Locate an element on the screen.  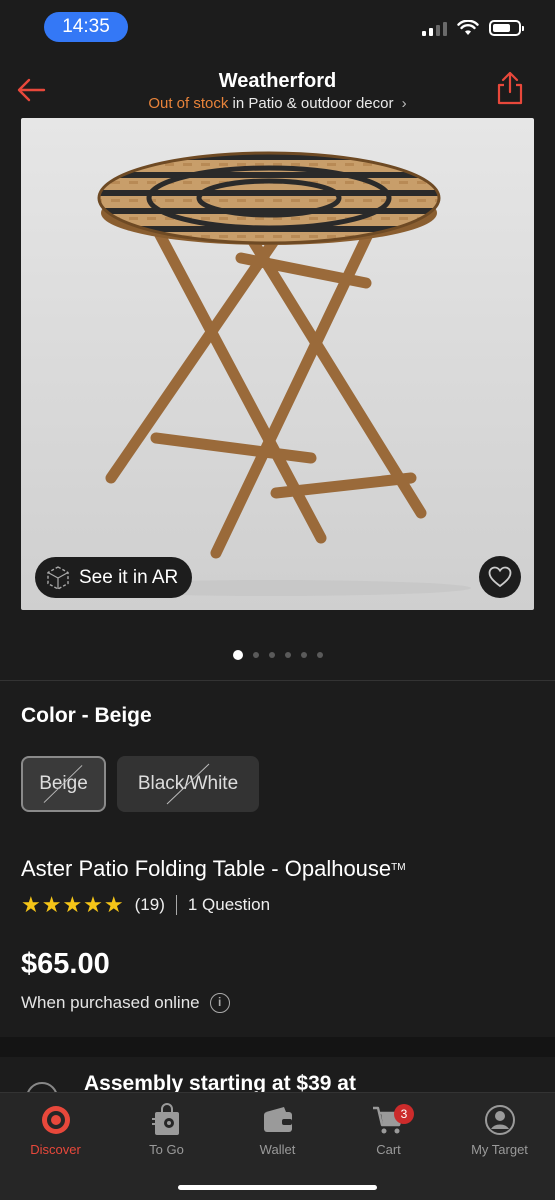
section-separator is located at coordinates (277, 1047).